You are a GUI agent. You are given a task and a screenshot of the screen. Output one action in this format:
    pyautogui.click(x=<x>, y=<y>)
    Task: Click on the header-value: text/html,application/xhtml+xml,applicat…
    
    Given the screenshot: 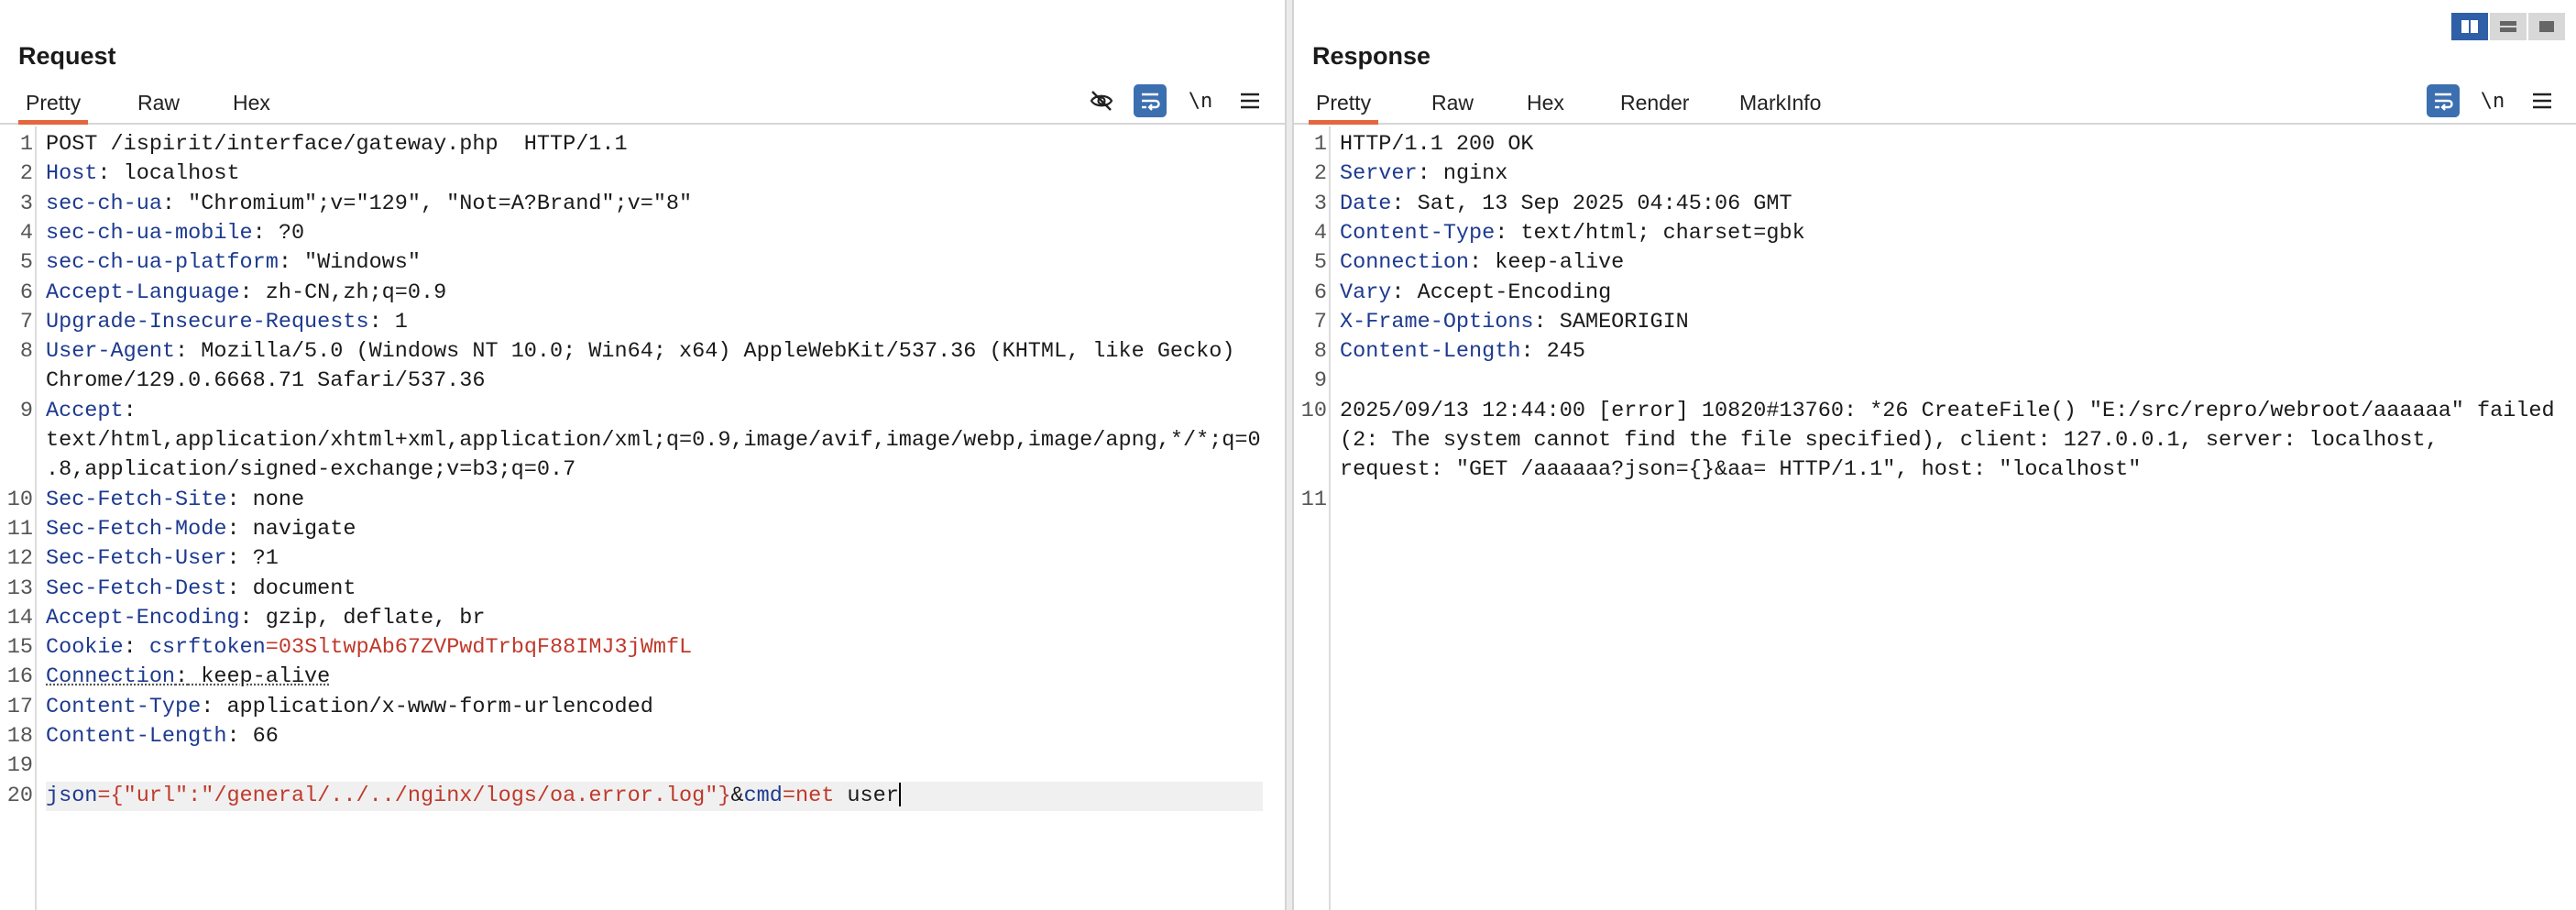 What is the action you would take?
    pyautogui.click(x=653, y=440)
    